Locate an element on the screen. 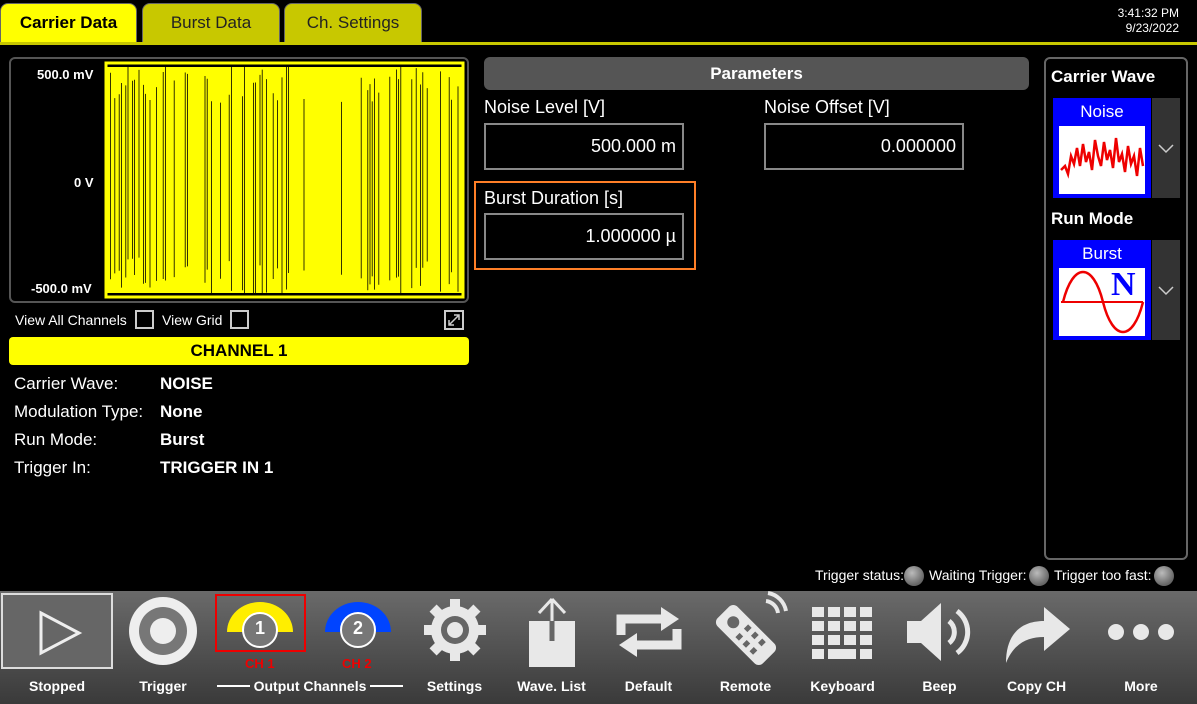  info-row-trigger-in: Trigger In: TRIGGER IN 1 is located at coordinates (143, 468).